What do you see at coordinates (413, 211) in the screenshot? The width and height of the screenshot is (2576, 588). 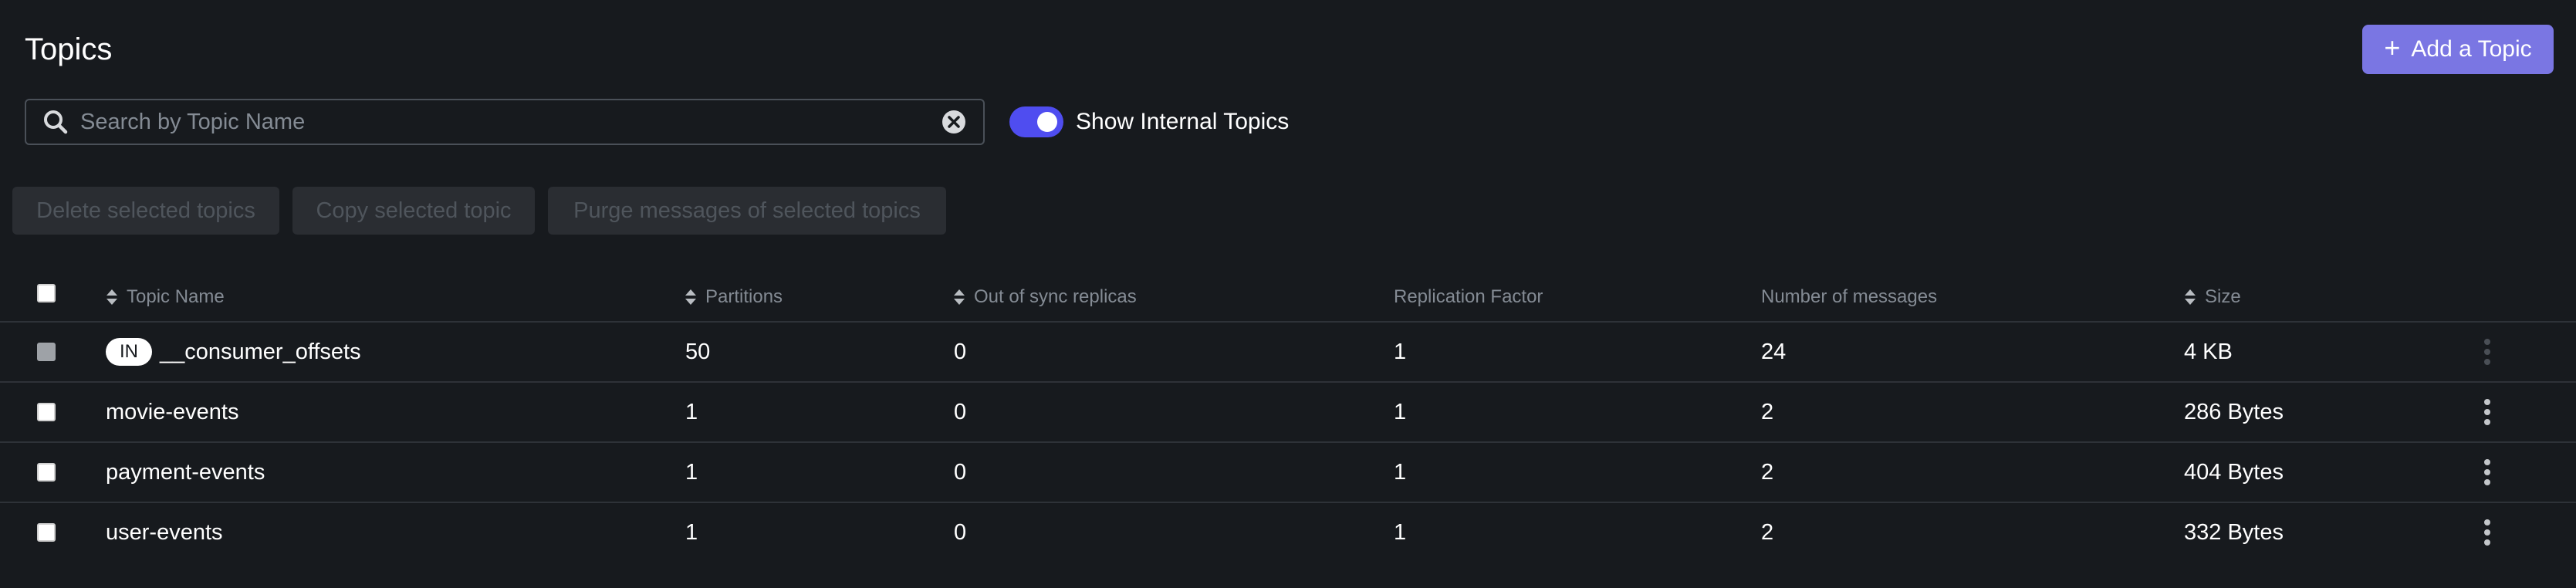 I see `copy-selected-topic-button: Copy selected topic` at bounding box center [413, 211].